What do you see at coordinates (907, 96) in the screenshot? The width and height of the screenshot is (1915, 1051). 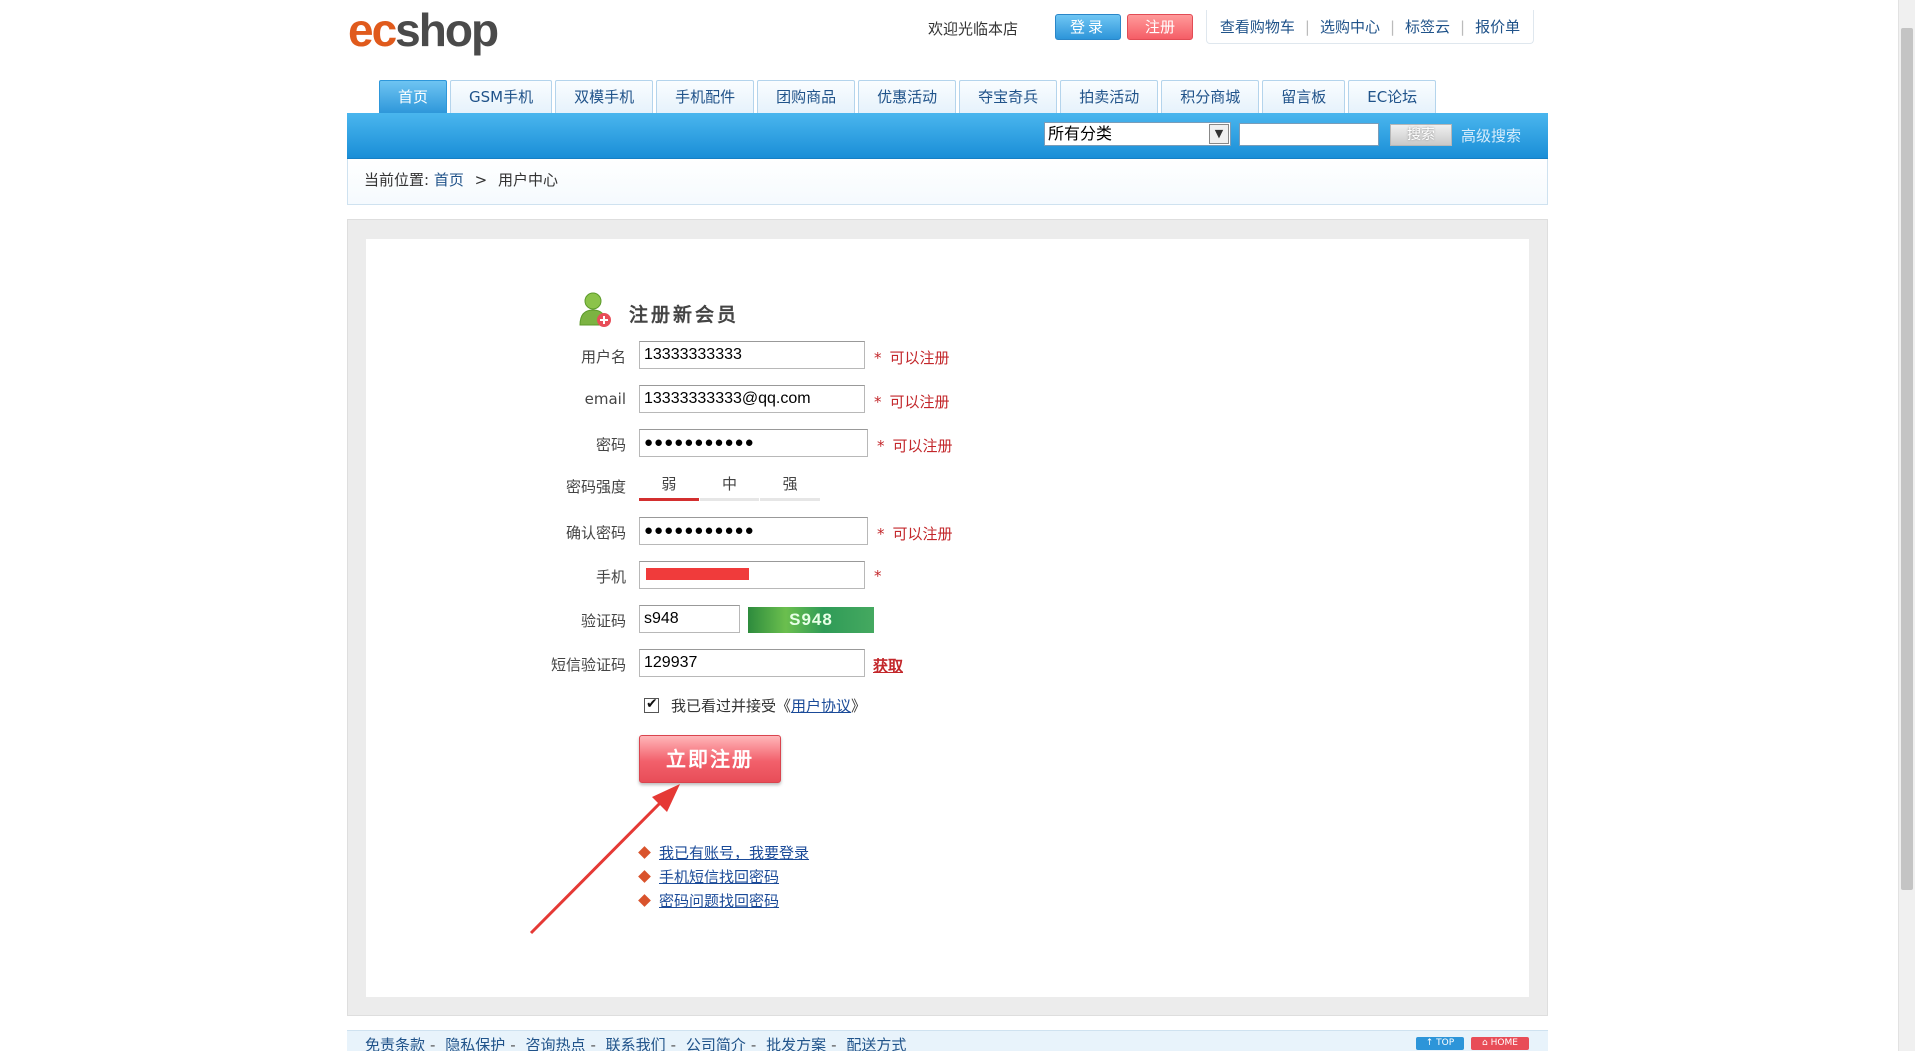 I see `tab-promotions: 优惠活动` at bounding box center [907, 96].